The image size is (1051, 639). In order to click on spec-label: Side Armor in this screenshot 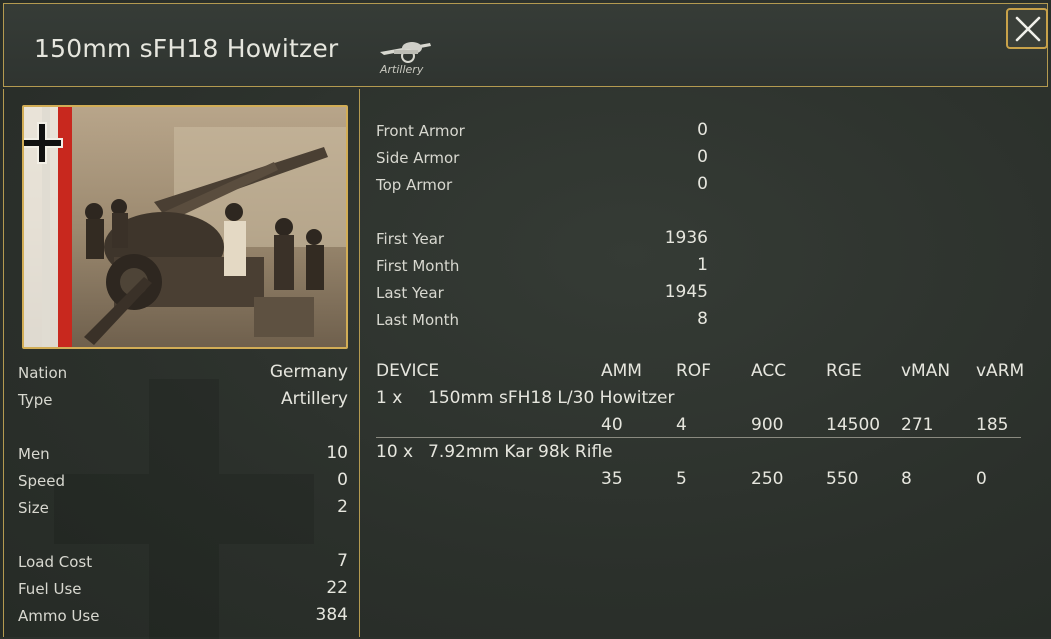, I will do `click(418, 158)`.